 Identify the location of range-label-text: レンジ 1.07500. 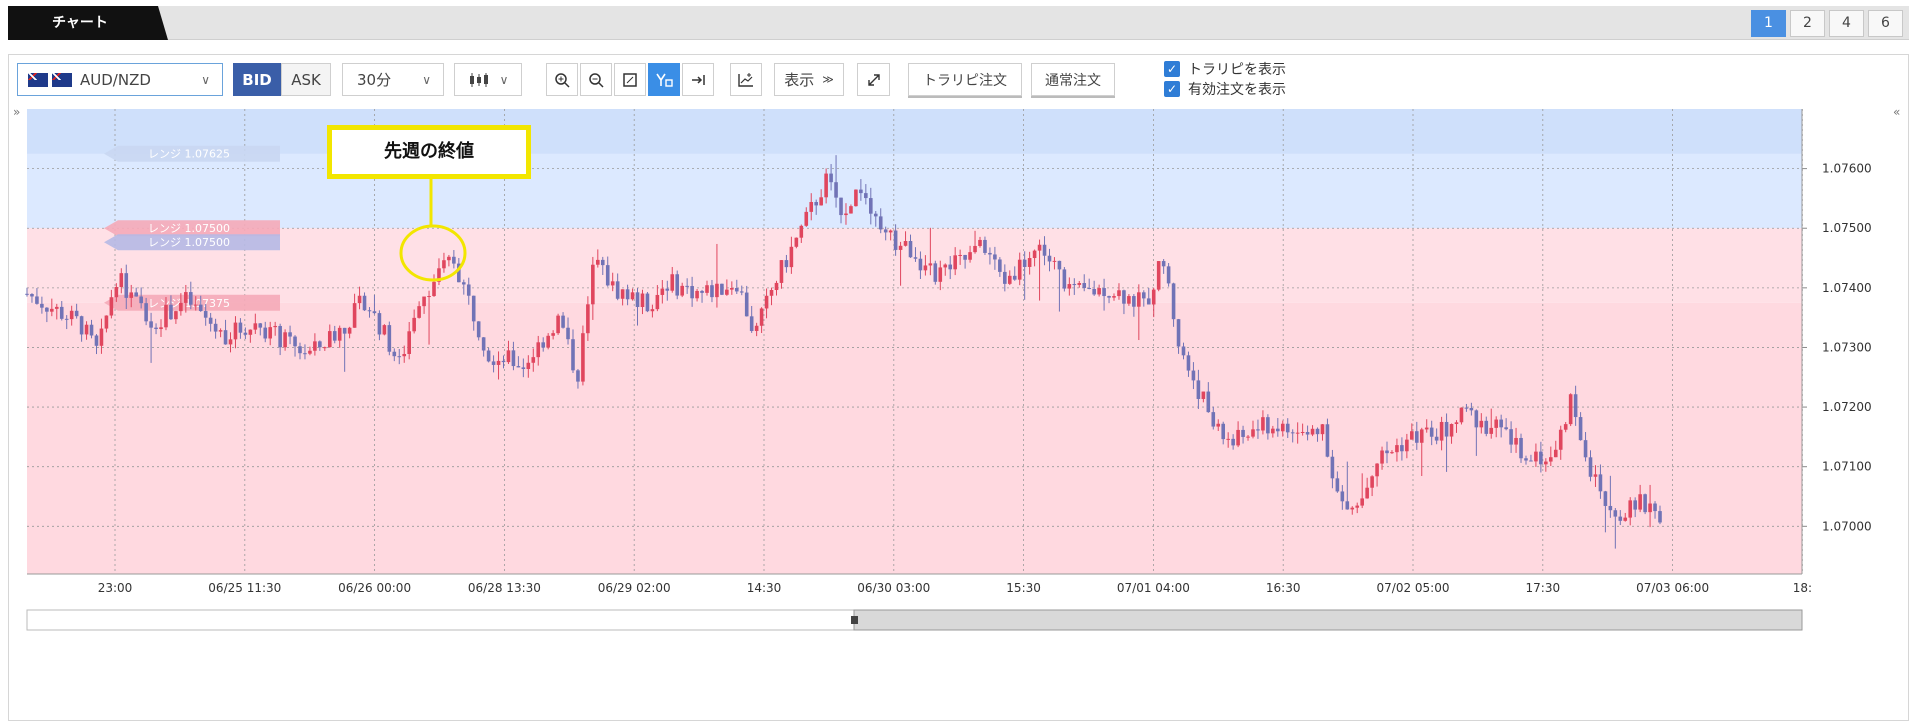
(189, 228).